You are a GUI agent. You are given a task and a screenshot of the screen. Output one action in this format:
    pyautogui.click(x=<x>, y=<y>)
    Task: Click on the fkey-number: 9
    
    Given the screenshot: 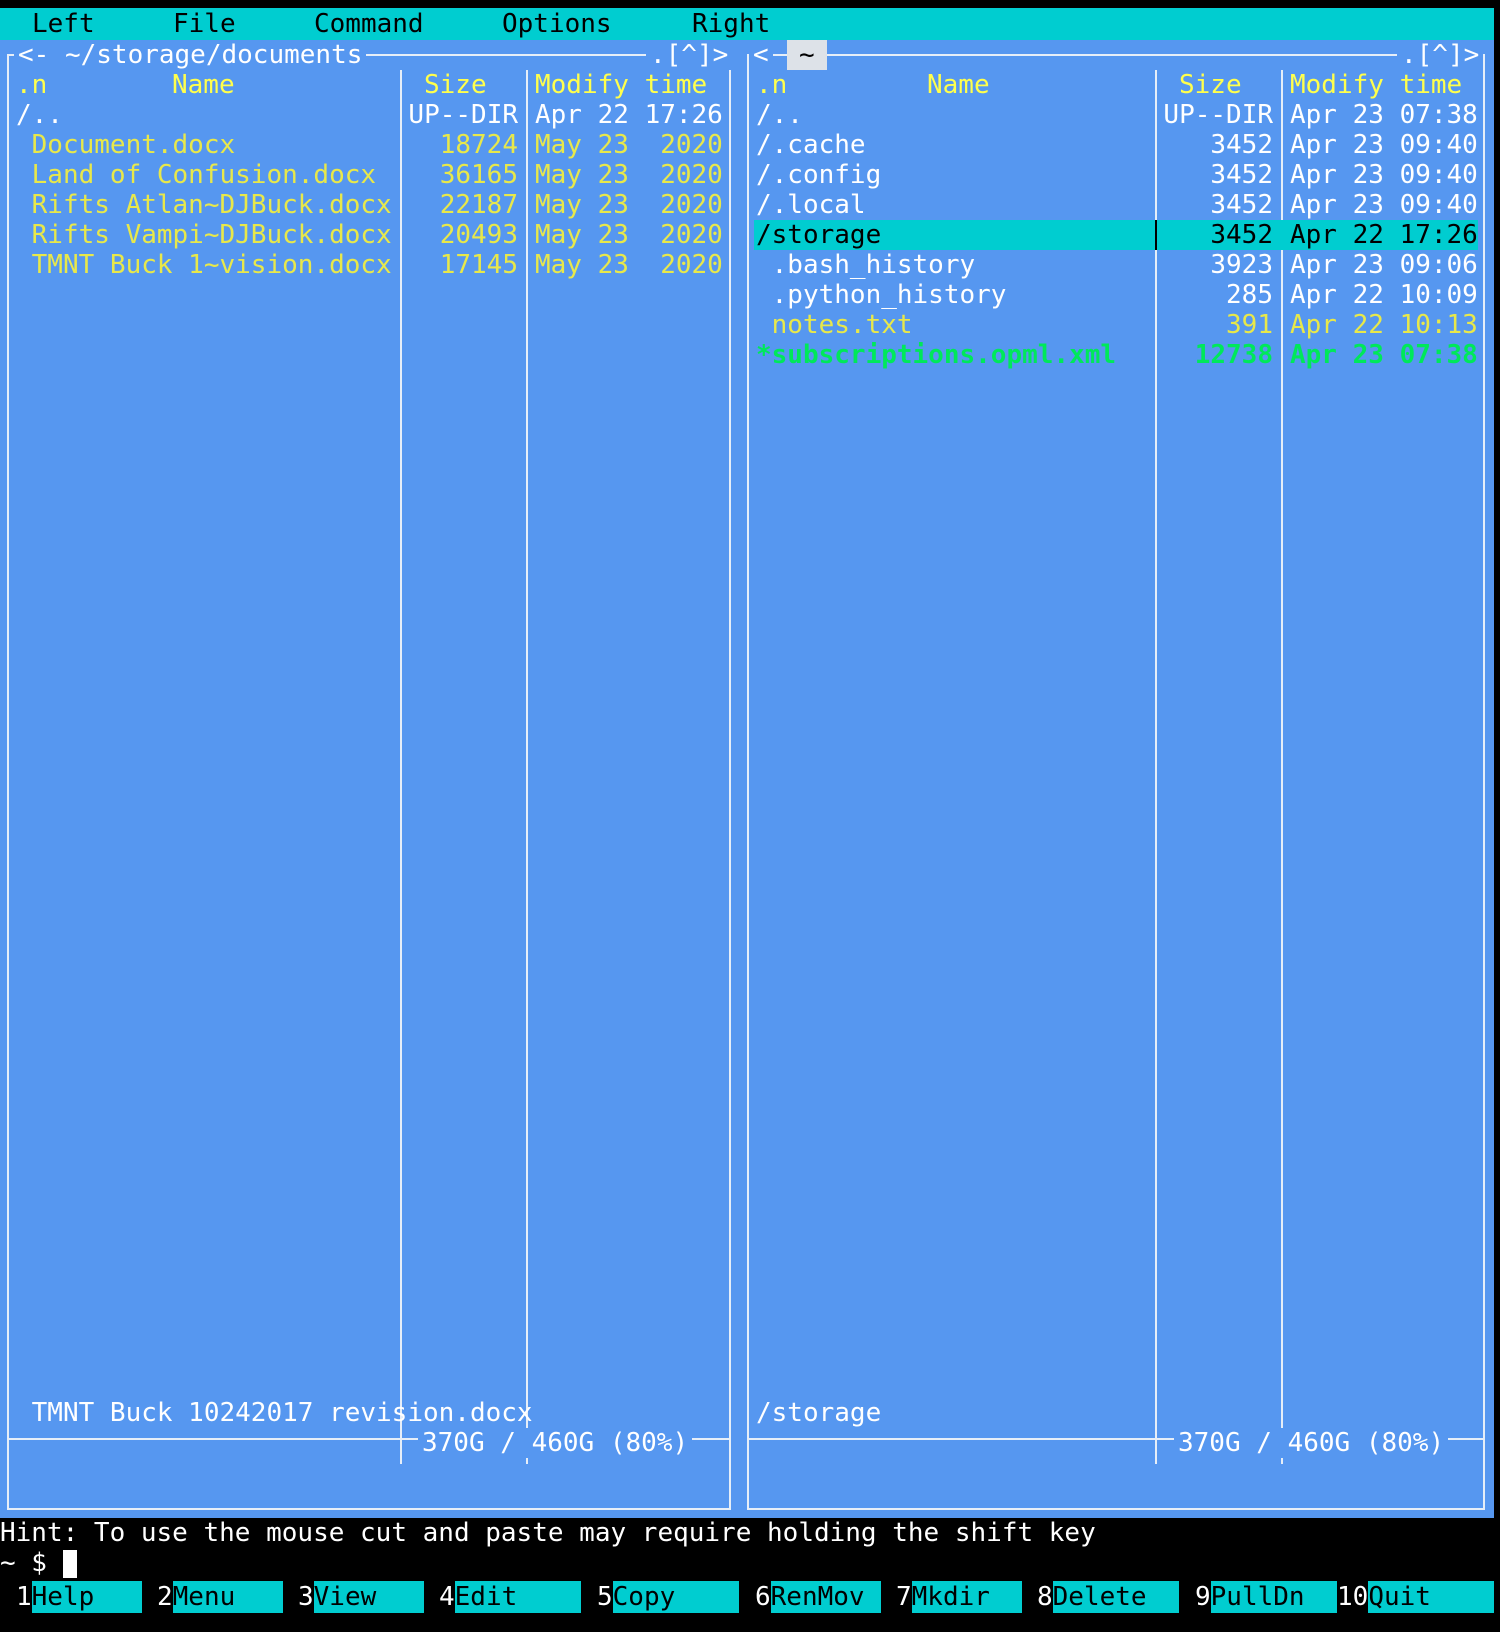 What is the action you would take?
    pyautogui.click(x=1203, y=1597)
    